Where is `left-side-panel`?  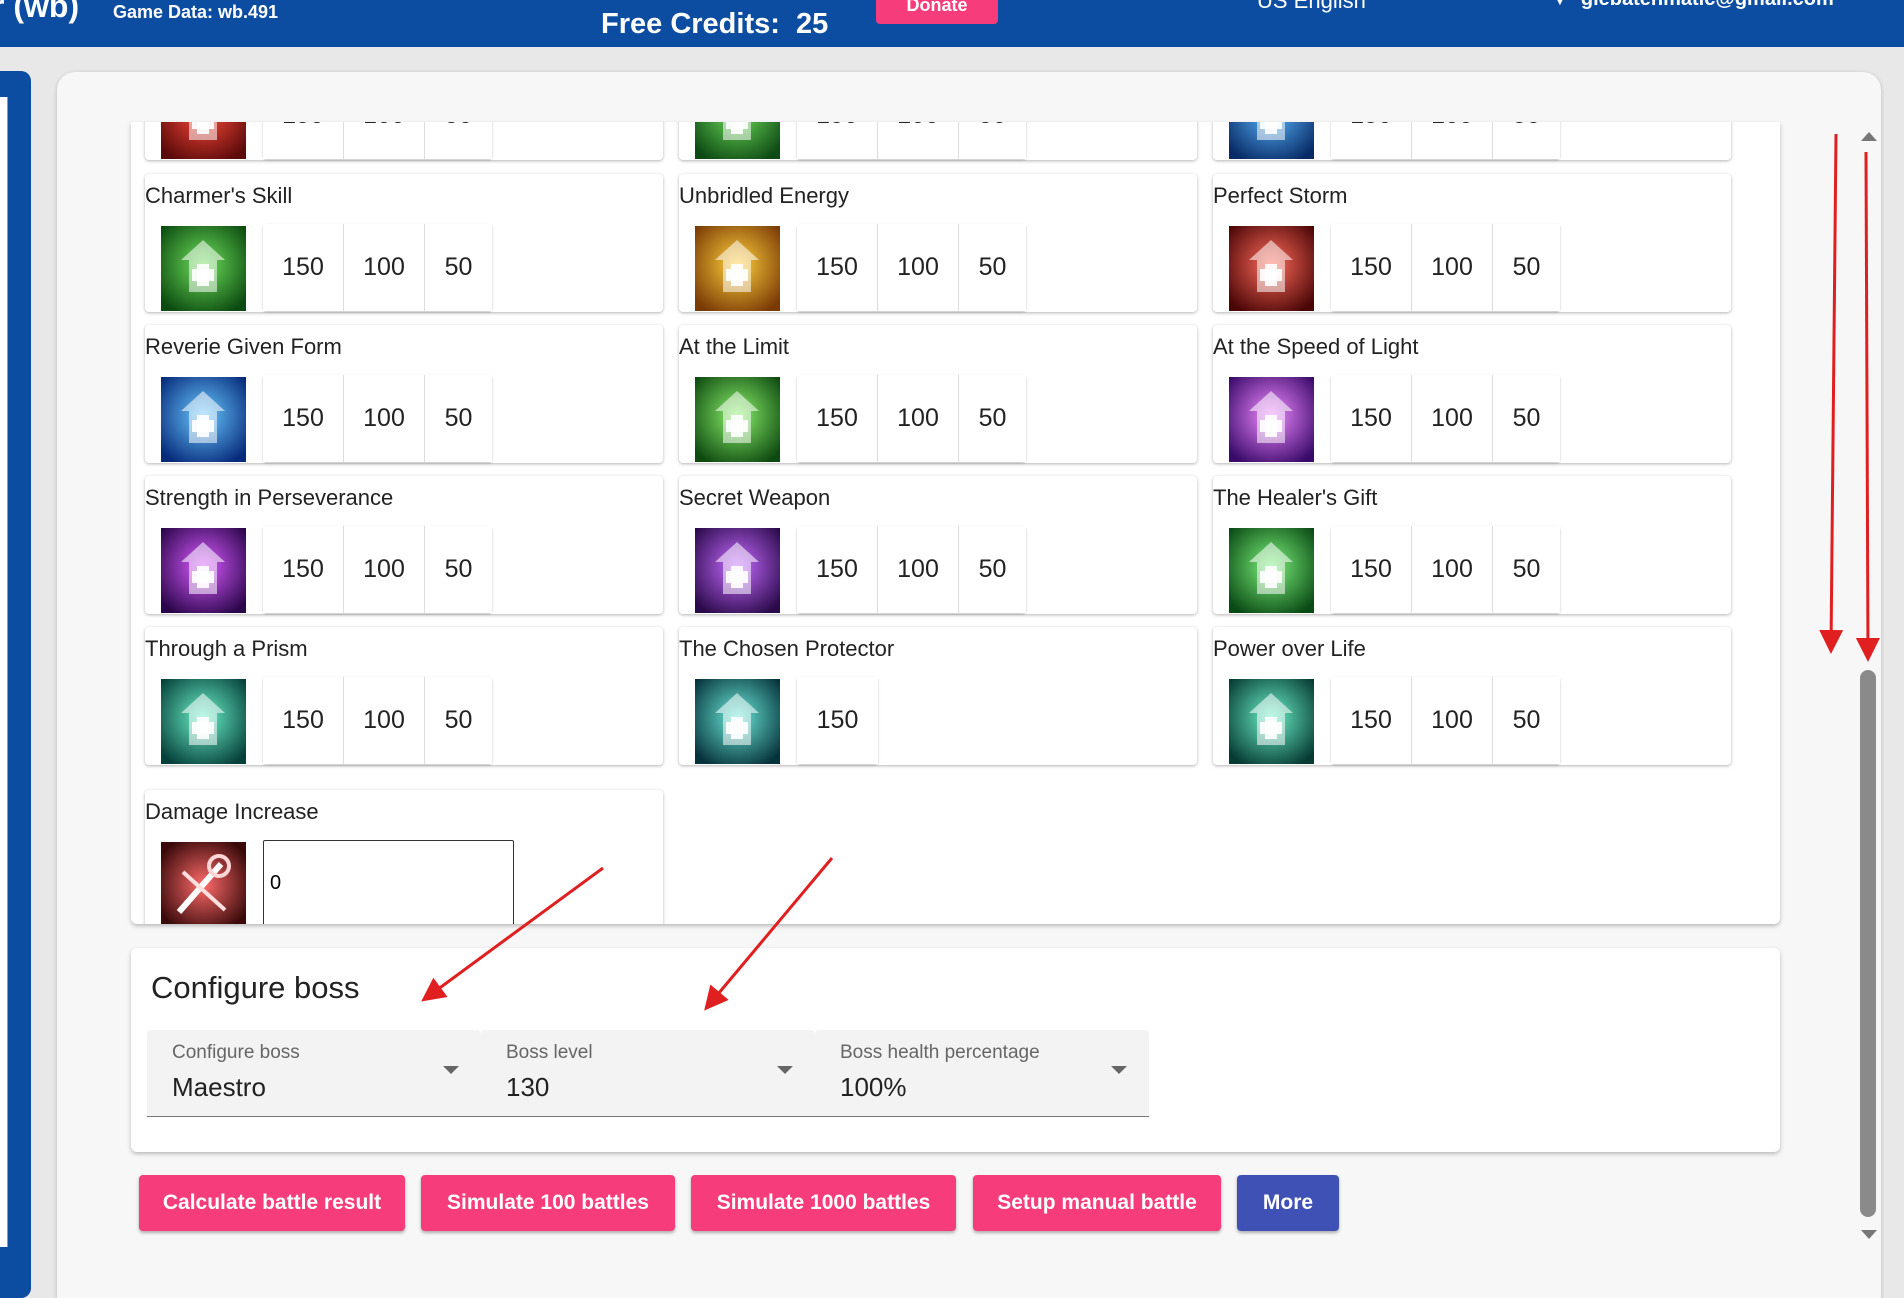
left-side-panel is located at coordinates (15, 684).